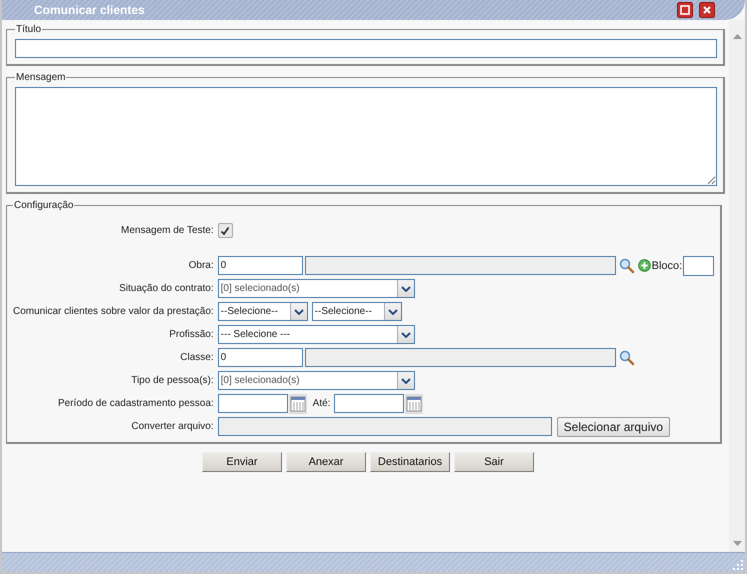  Describe the element at coordinates (613, 426) in the screenshot. I see `select-file-button: Selecionar arquivo` at that location.